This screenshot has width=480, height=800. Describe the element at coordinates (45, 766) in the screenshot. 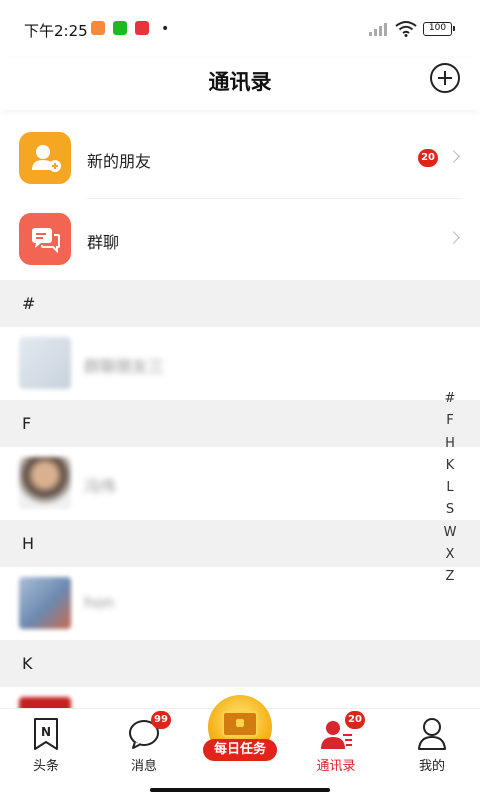

I see `nav-label-news: 头条` at that location.